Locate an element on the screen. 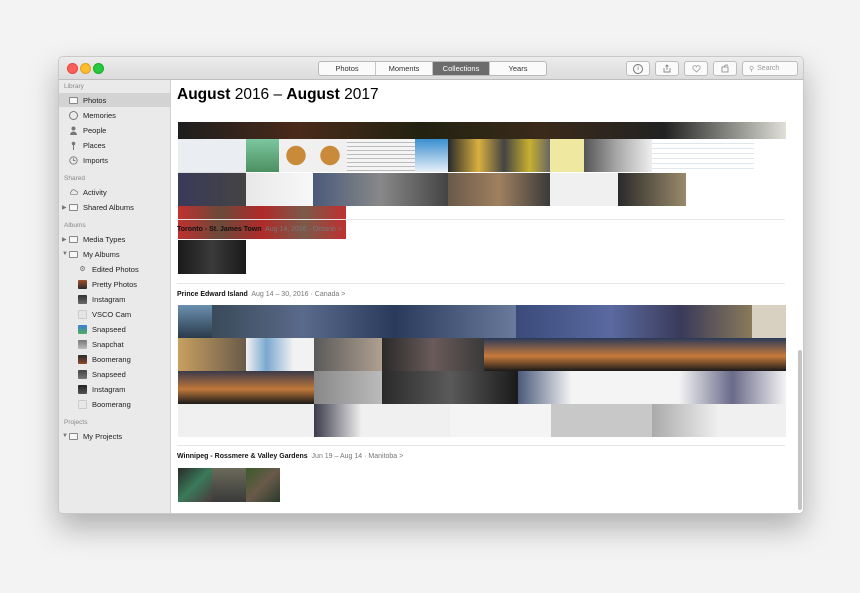 The width and height of the screenshot is (860, 593). heart-icon is located at coordinates (696, 68).